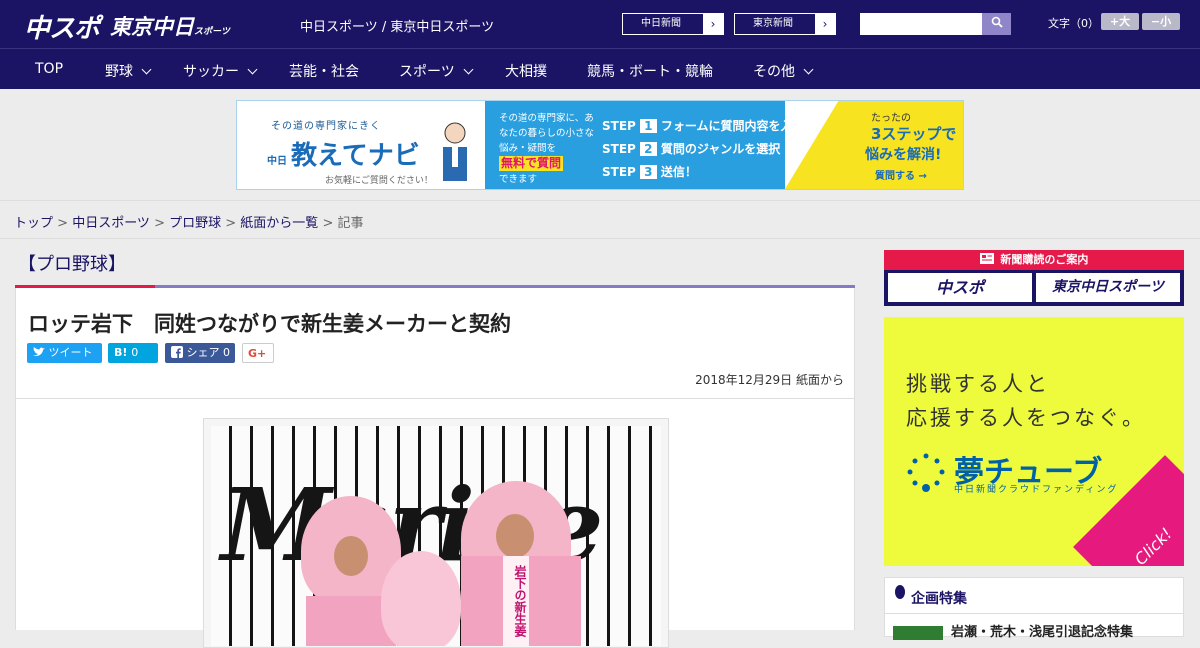  I want to click on category-heading: 【プロ野球】, so click(72, 264).